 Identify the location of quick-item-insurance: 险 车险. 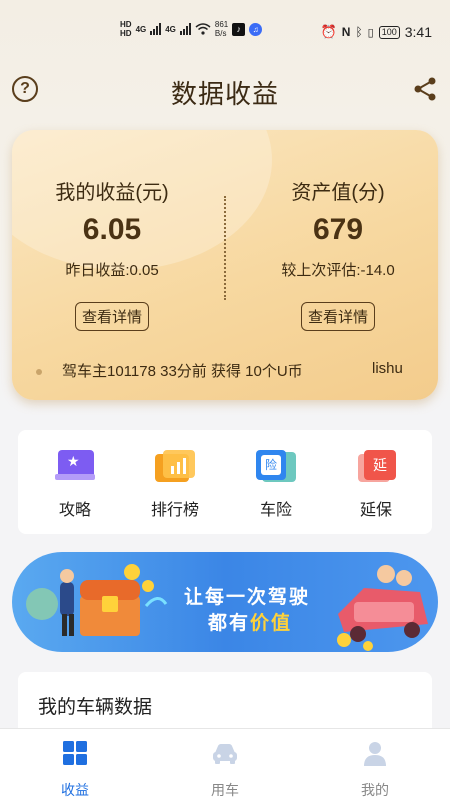
(276, 485).